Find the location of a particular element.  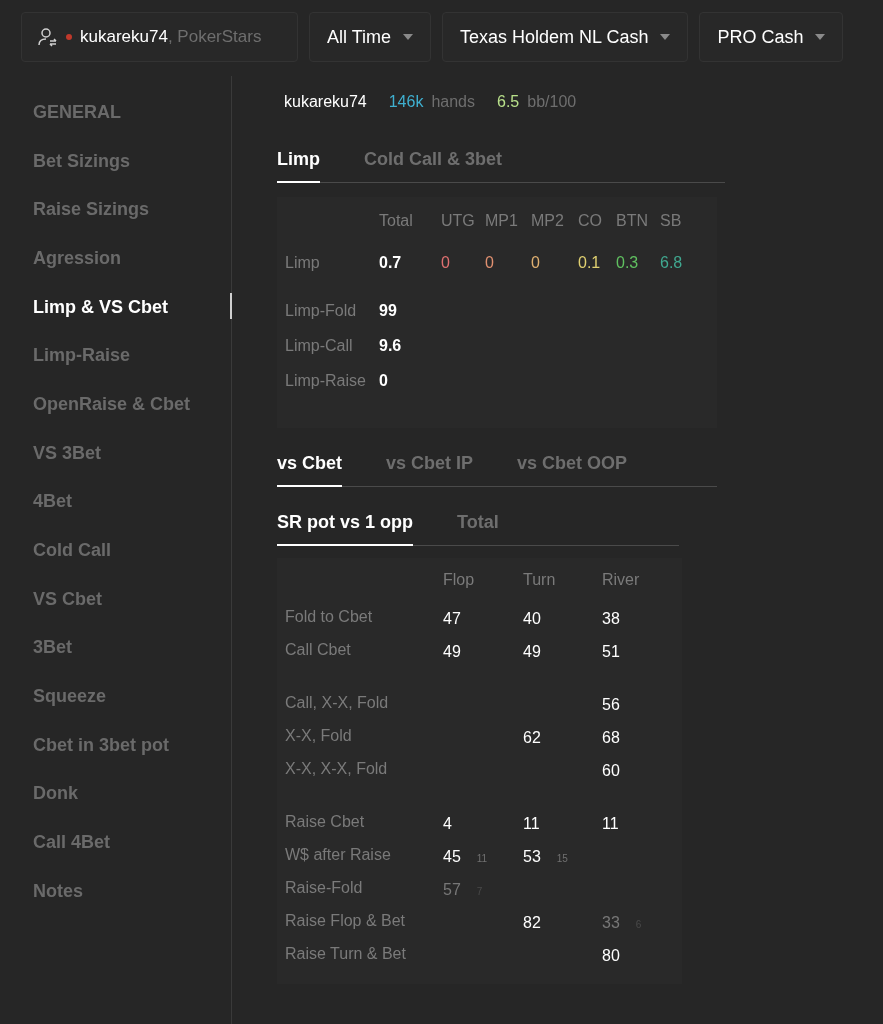

sidebar-item: GENERAL is located at coordinates (77, 112).